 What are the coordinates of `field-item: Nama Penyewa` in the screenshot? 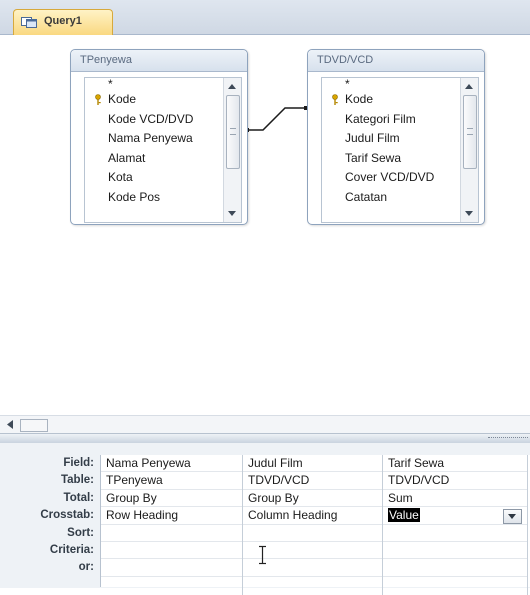 It's located at (163, 139).